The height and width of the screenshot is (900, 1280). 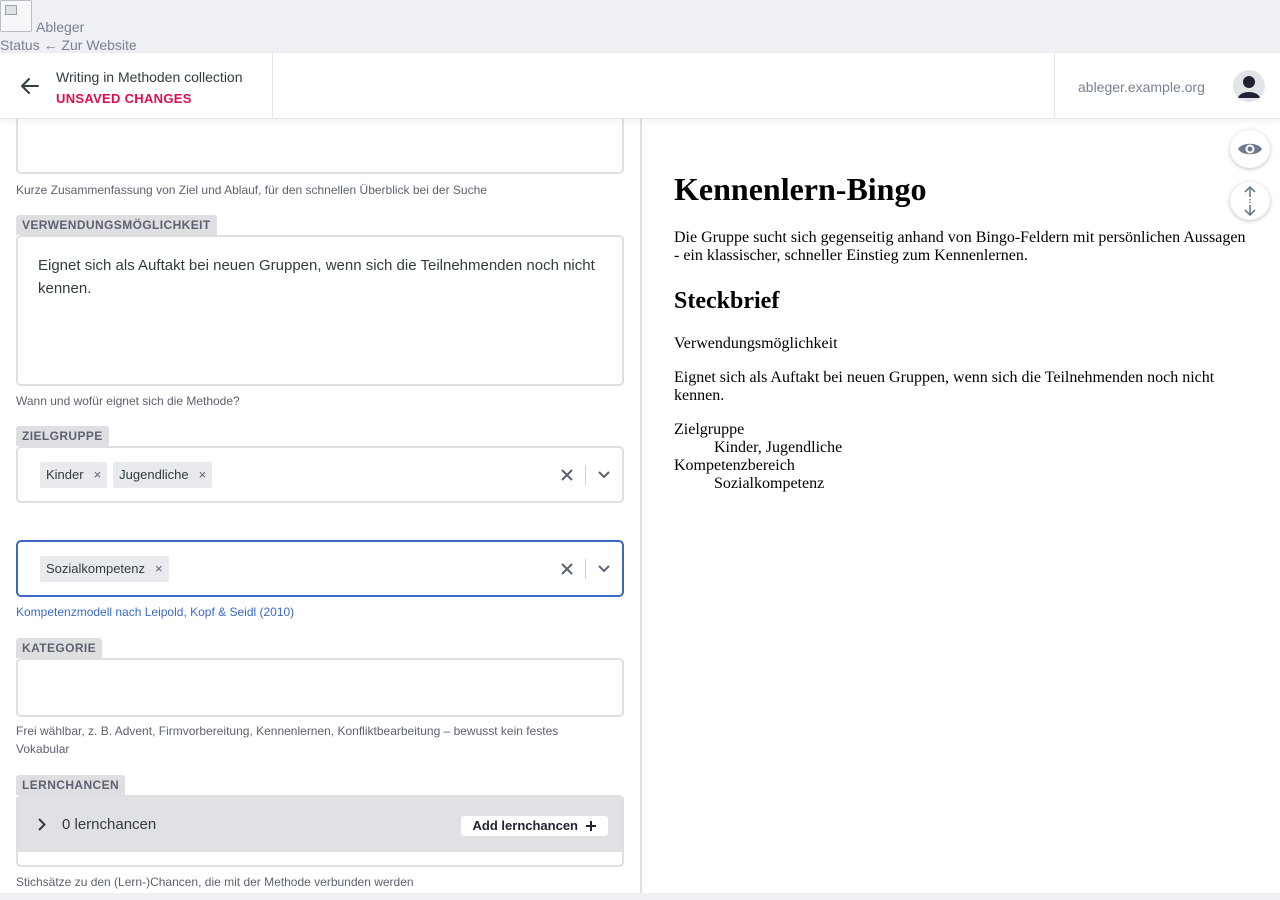 I want to click on bottom-strip, so click(x=640, y=896).